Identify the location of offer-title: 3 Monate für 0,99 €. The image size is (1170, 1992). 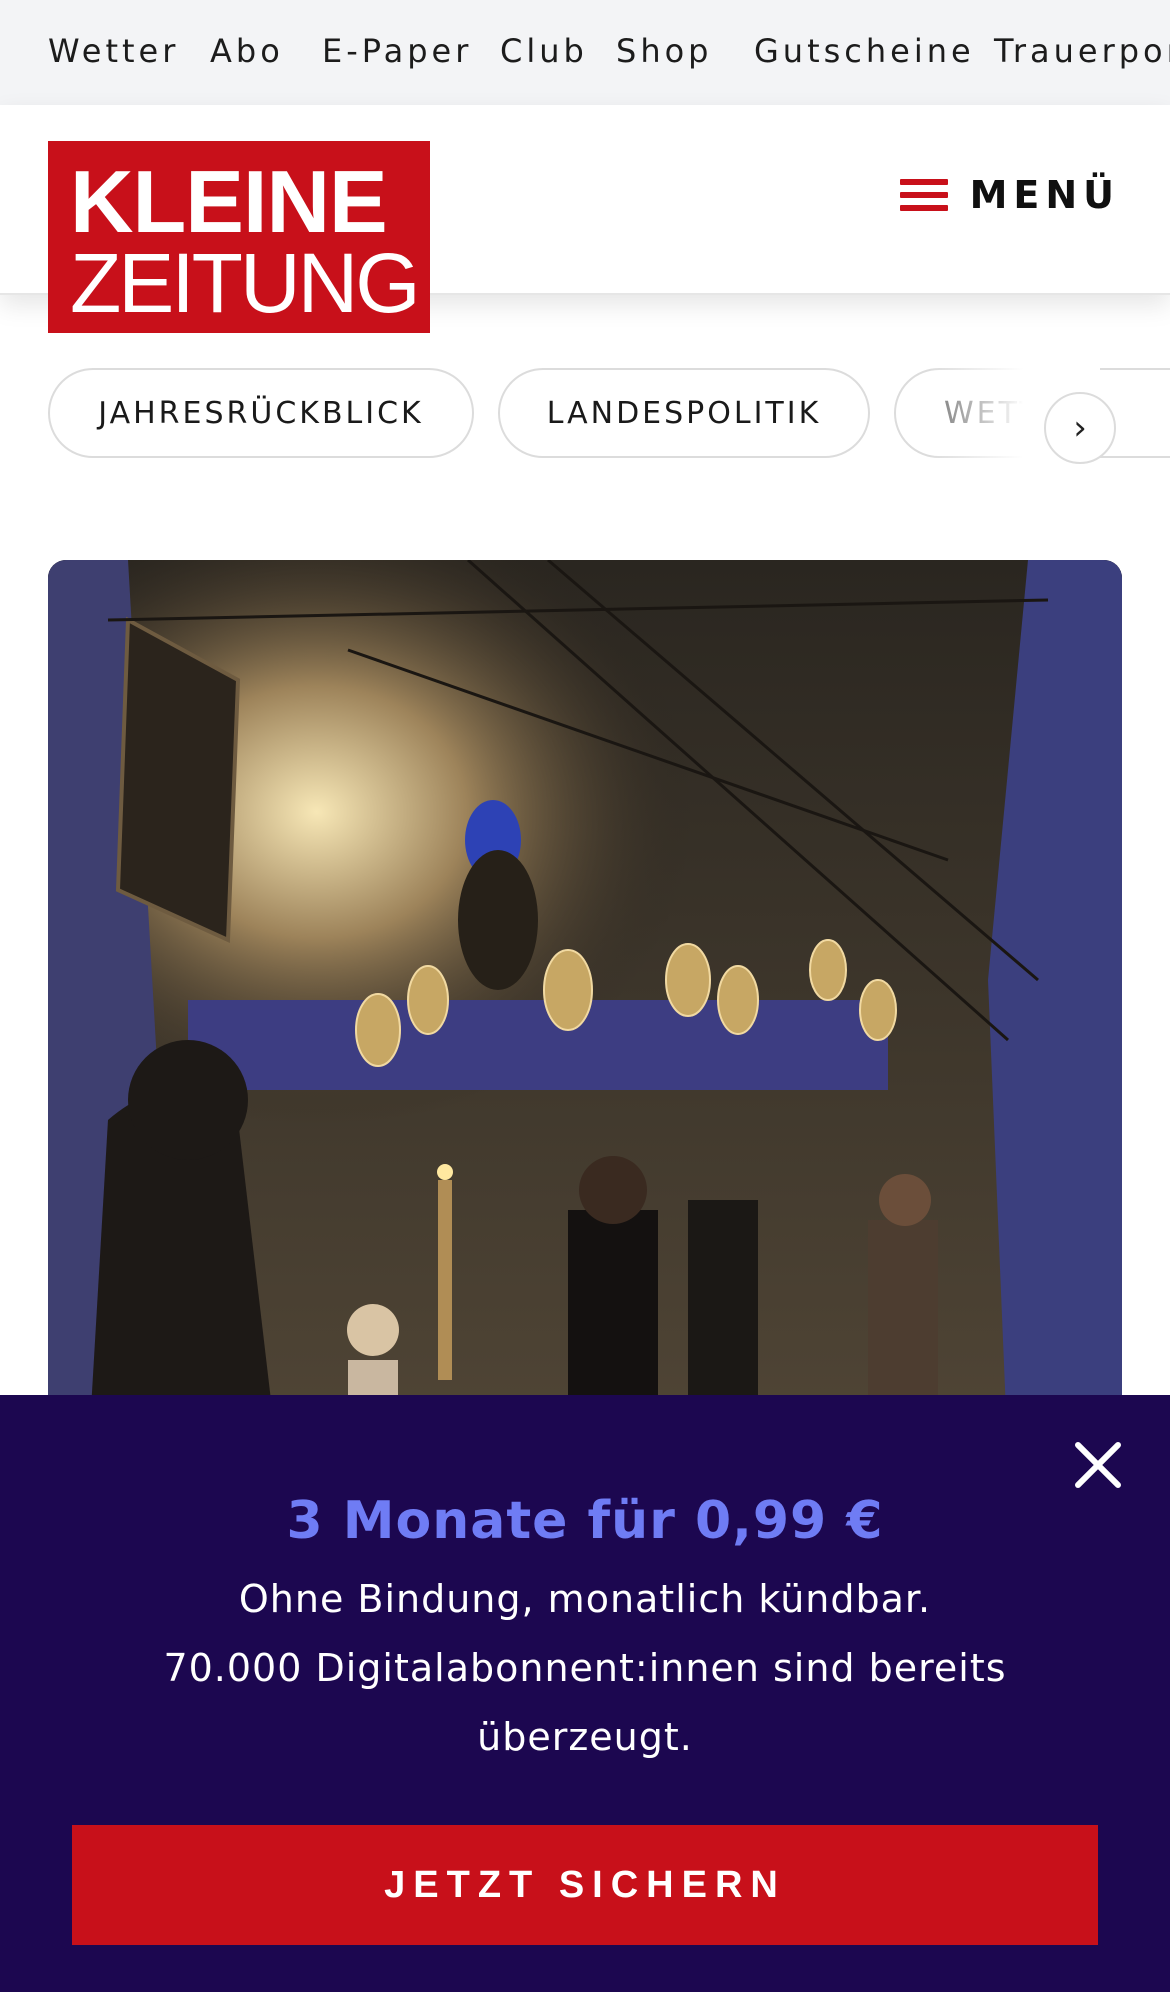
(585, 1521).